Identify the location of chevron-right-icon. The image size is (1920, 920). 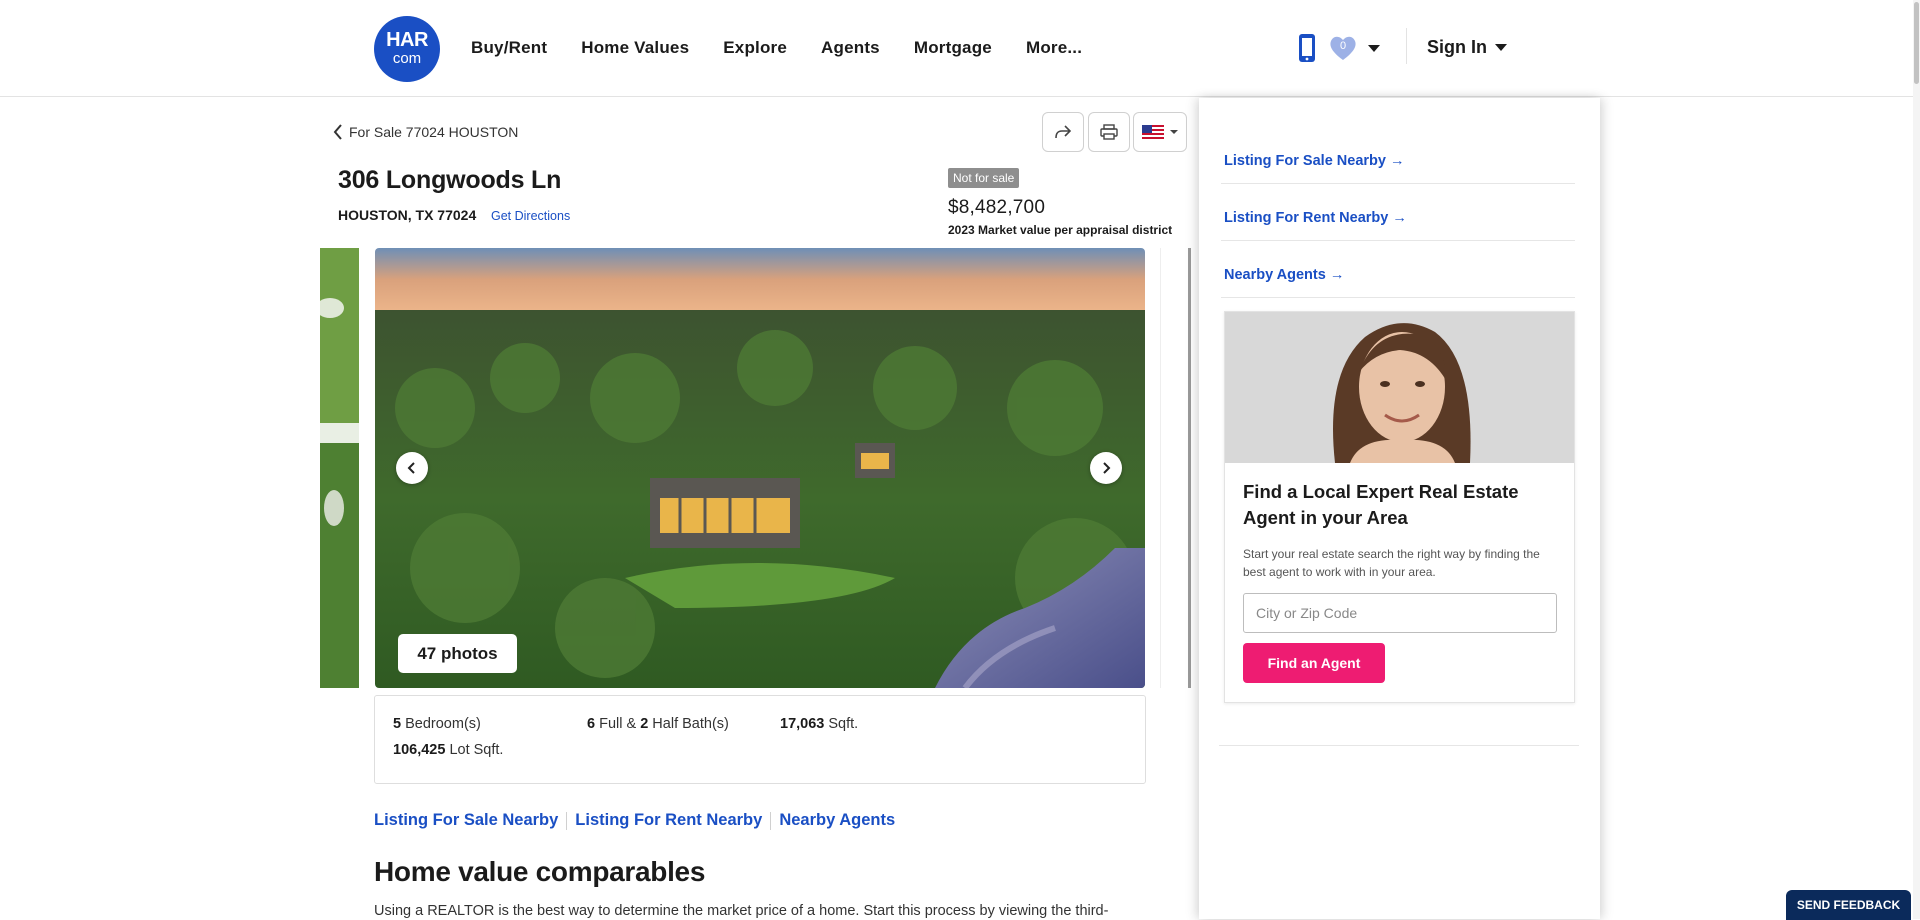
(1107, 468).